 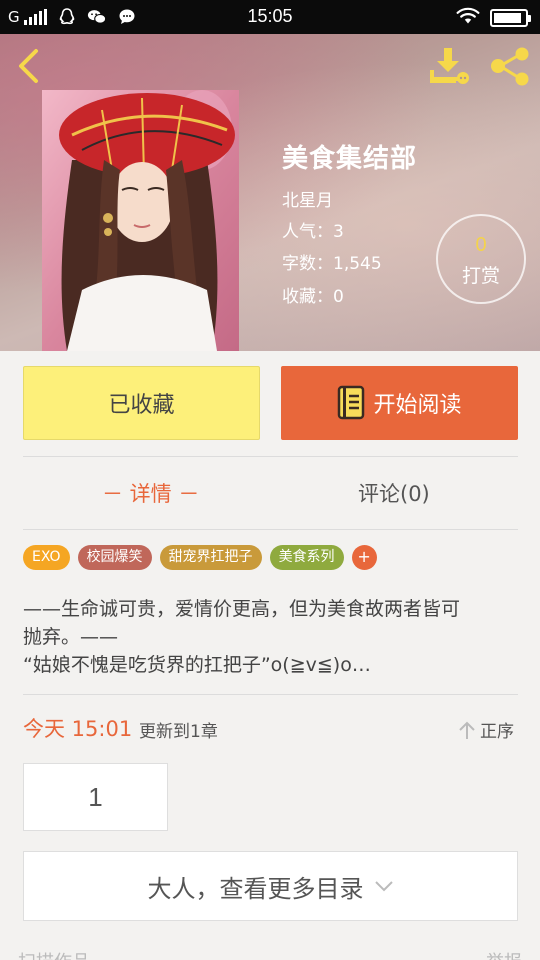 I want to click on chevron-down-icon, so click(x=383, y=886).